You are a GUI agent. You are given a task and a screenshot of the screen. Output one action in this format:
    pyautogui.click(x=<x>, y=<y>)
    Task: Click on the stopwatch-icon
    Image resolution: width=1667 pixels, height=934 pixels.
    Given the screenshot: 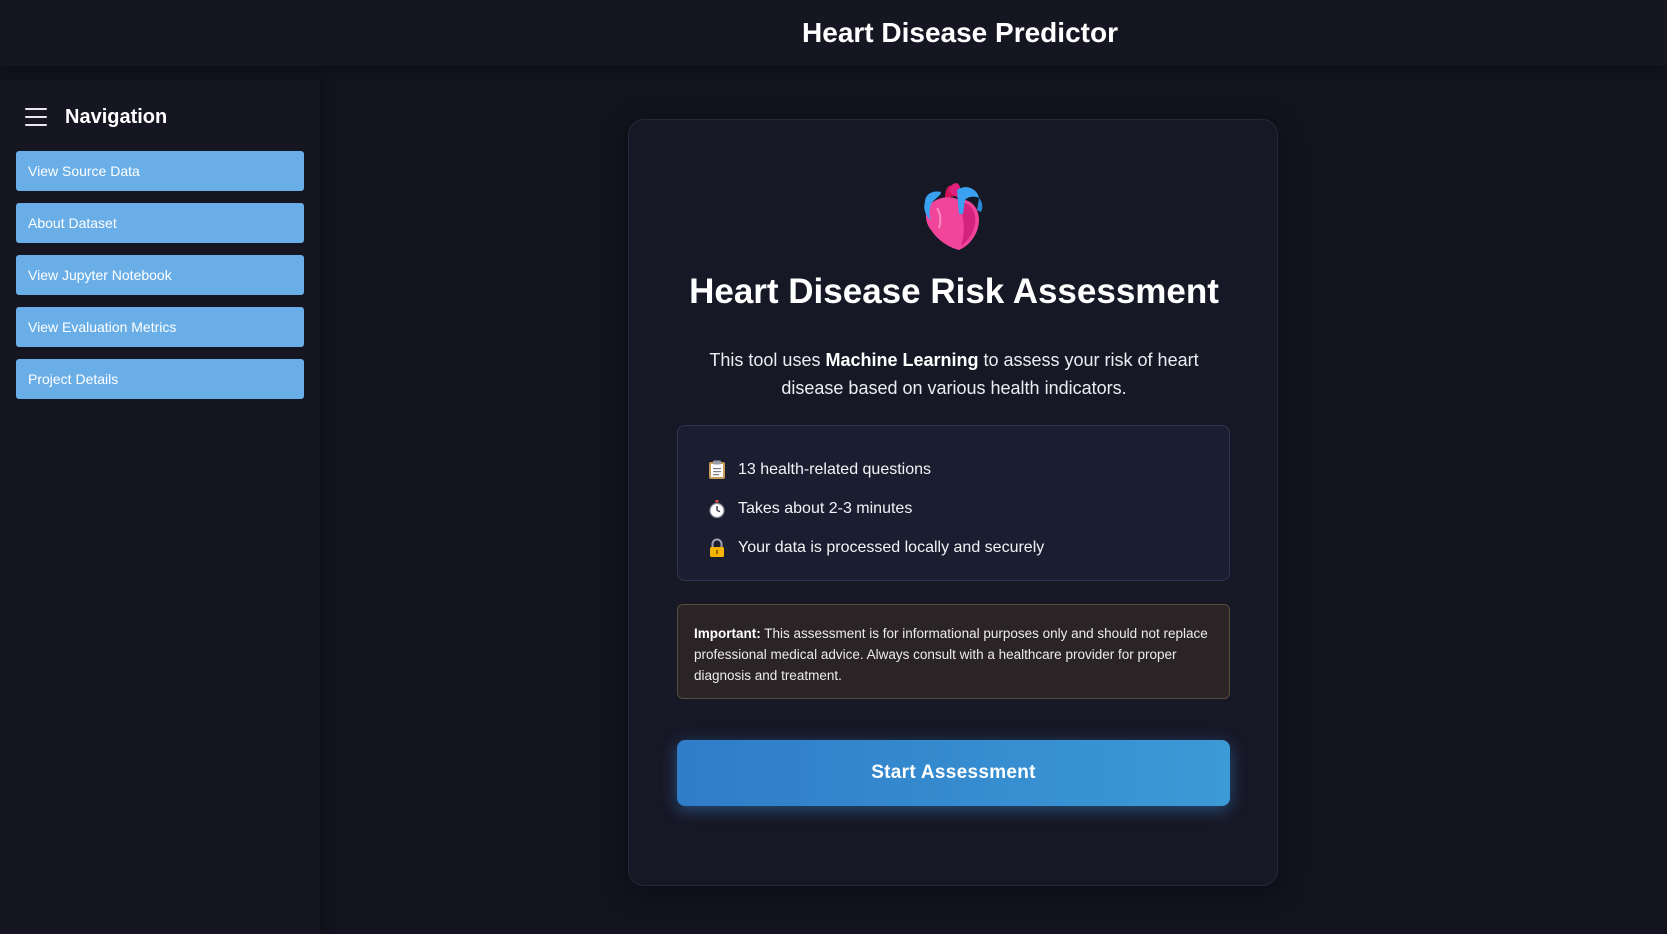 What is the action you would take?
    pyautogui.click(x=717, y=509)
    